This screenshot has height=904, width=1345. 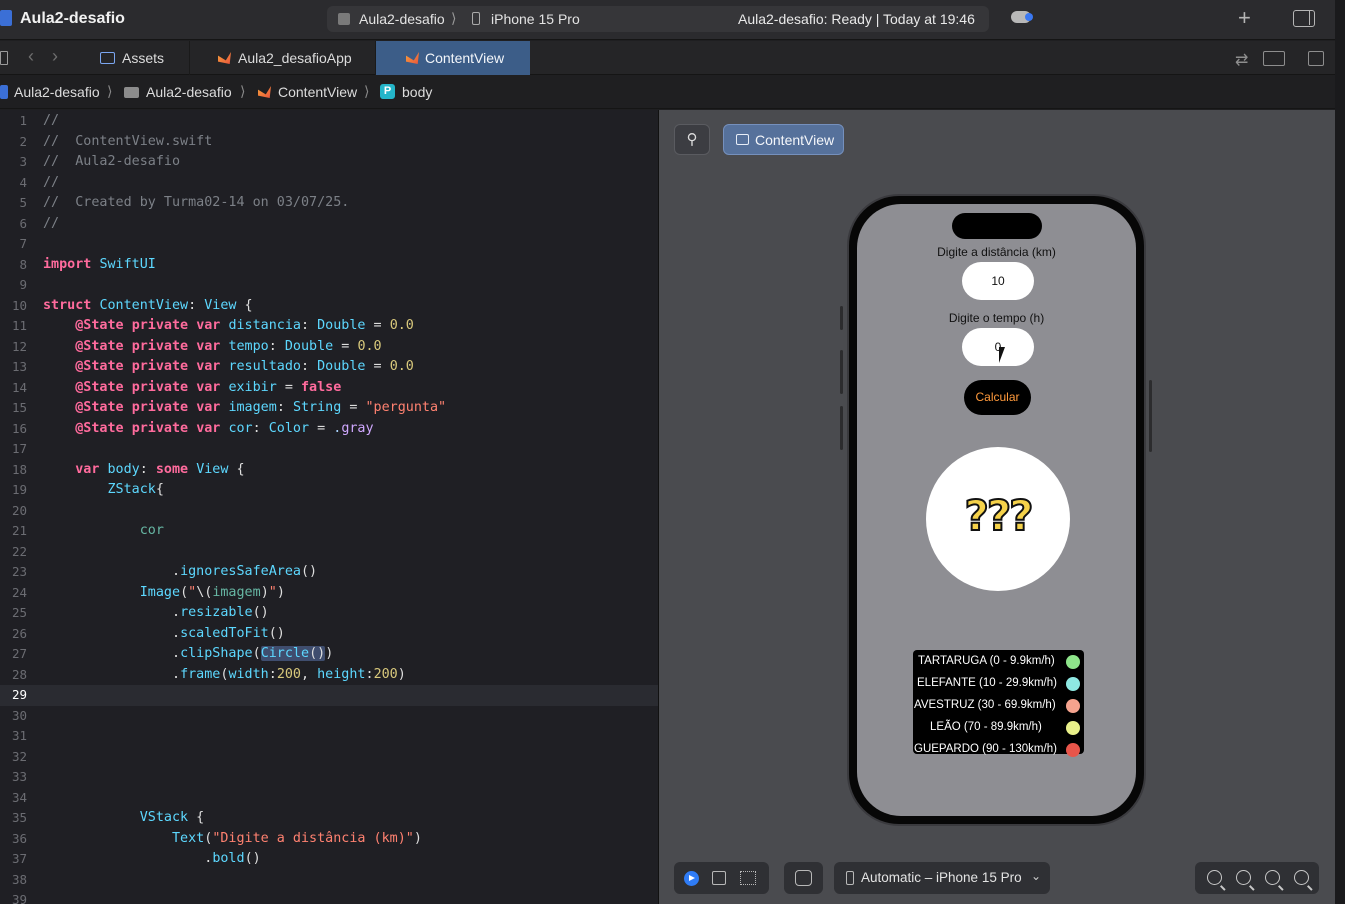 What do you see at coordinates (1257, 878) in the screenshot?
I see `zoom-controls` at bounding box center [1257, 878].